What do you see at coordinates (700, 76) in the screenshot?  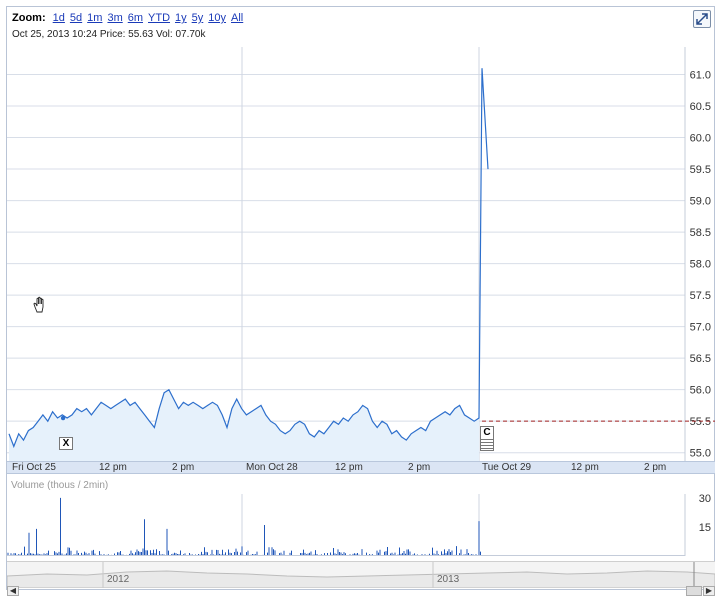 I see `y-tick-label: 61.0` at bounding box center [700, 76].